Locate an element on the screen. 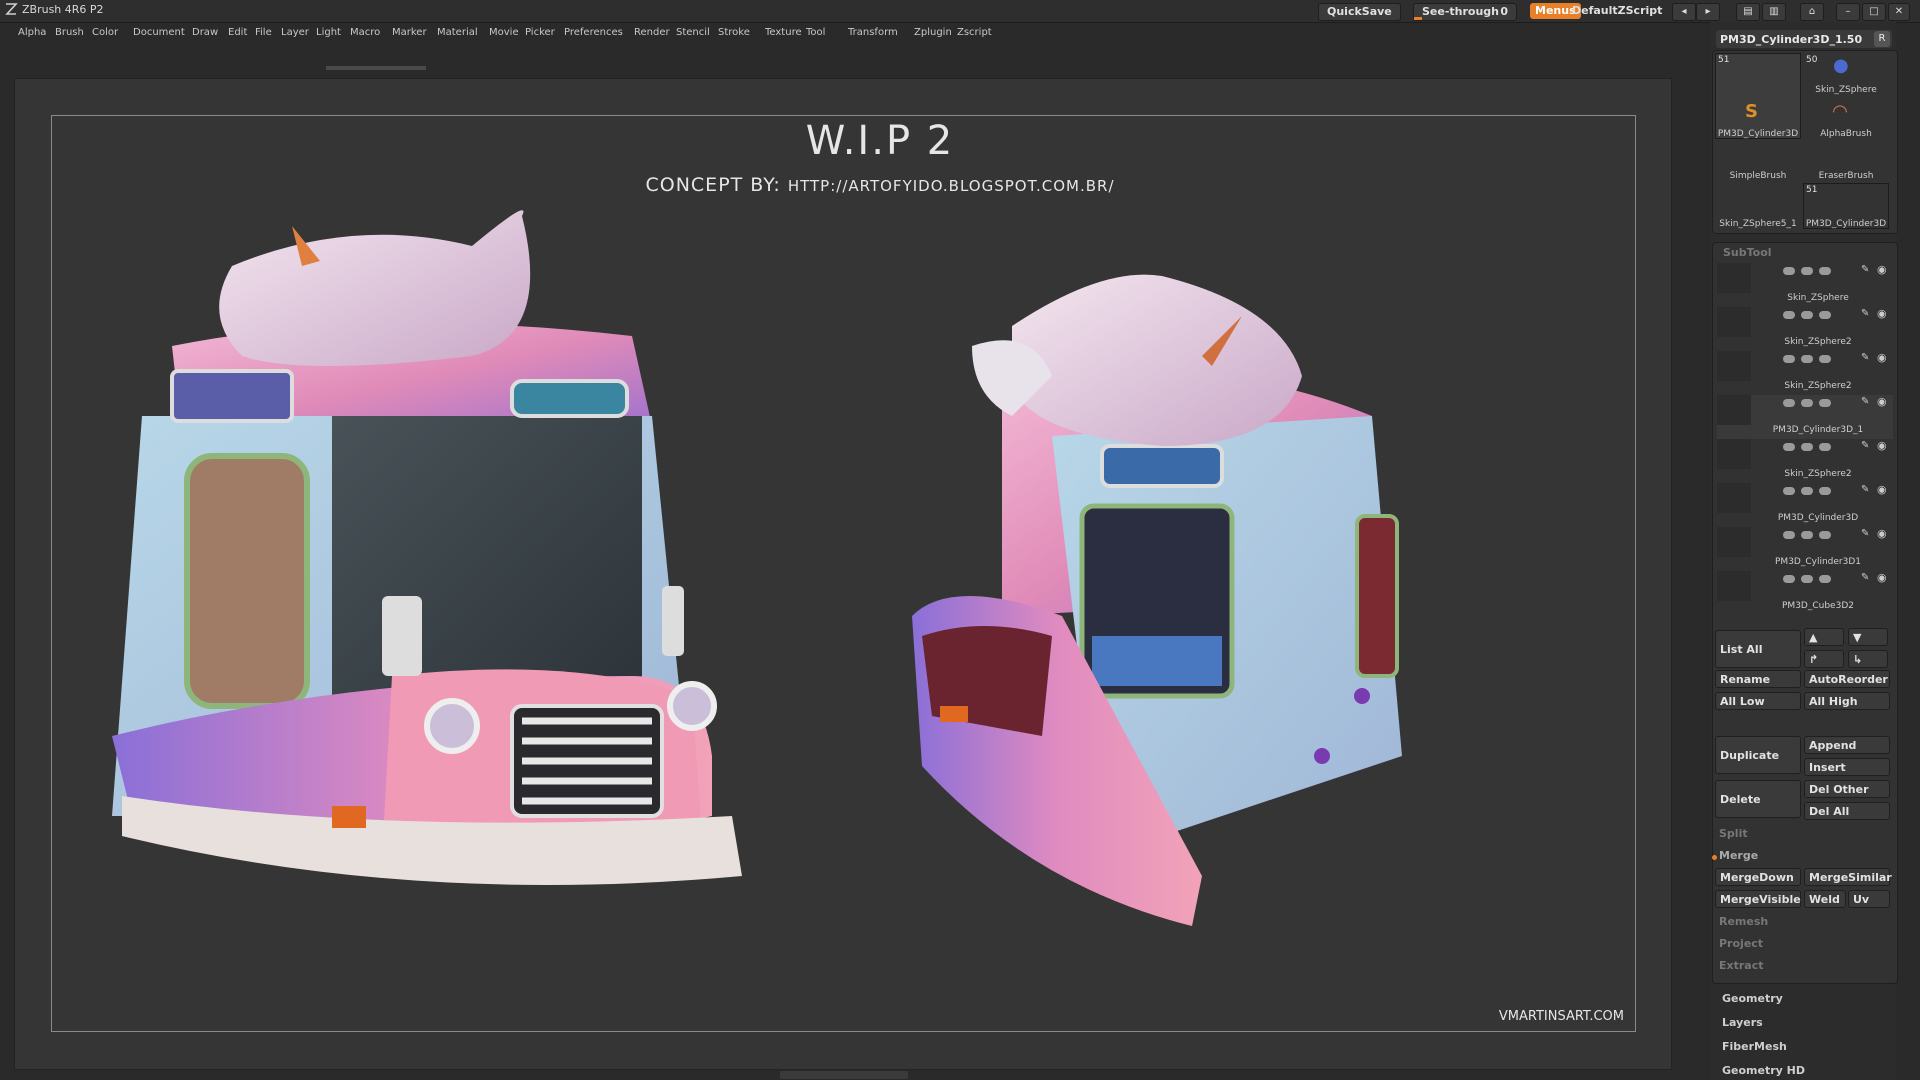 This screenshot has width=1920, height=1080. menu-preferences: Preferences is located at coordinates (593, 32).